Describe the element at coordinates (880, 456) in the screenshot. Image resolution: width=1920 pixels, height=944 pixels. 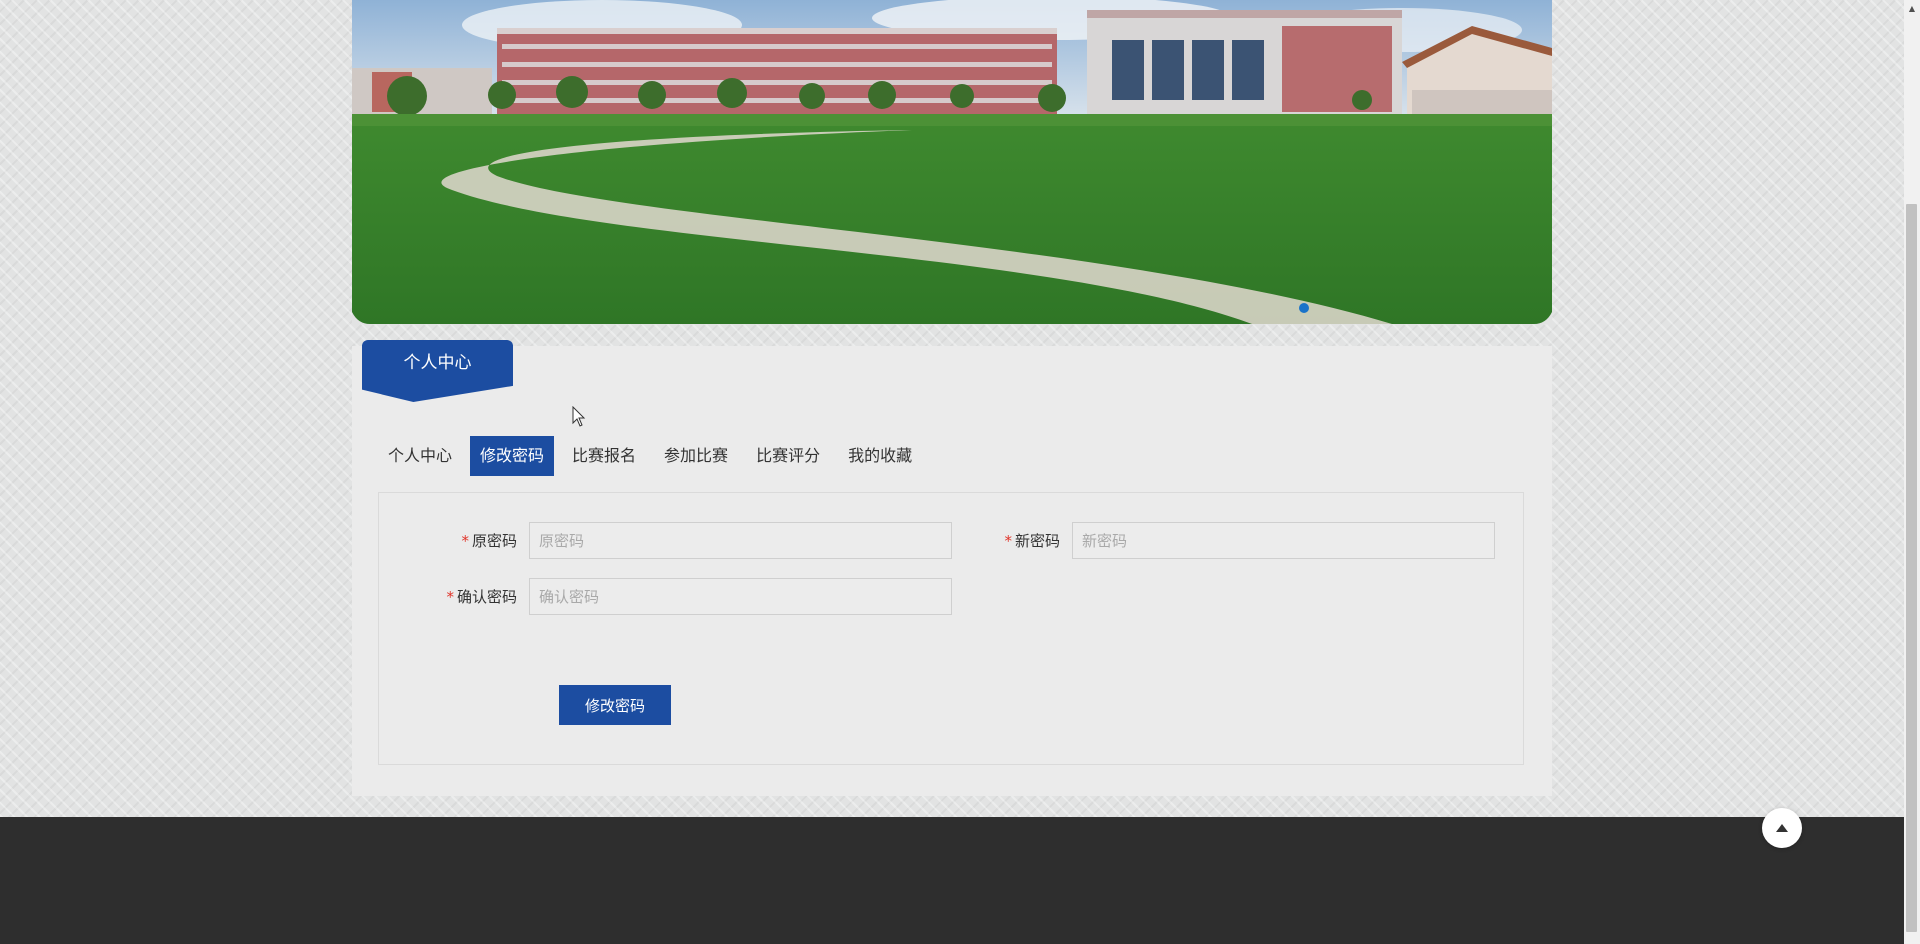
I see `tab-my-favorites: 我的收藏` at that location.